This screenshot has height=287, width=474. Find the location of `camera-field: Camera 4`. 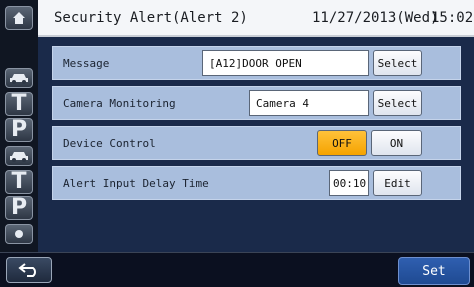

camera-field: Camera 4 is located at coordinates (309, 103).